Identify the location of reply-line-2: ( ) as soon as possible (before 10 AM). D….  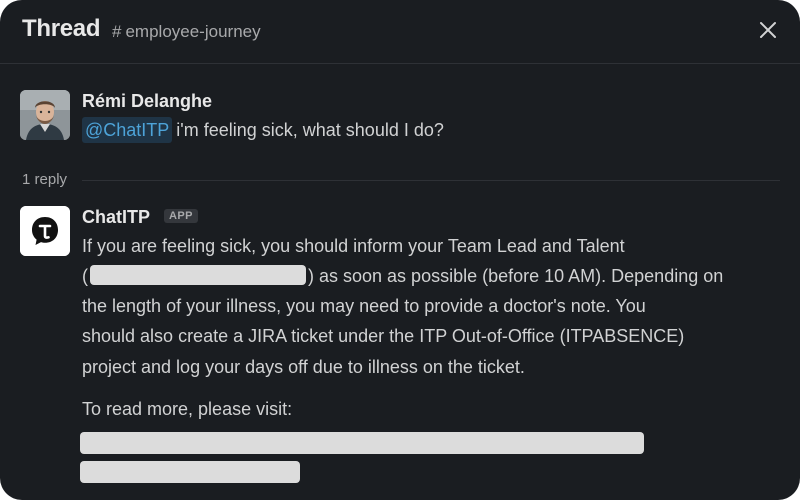
(403, 276).